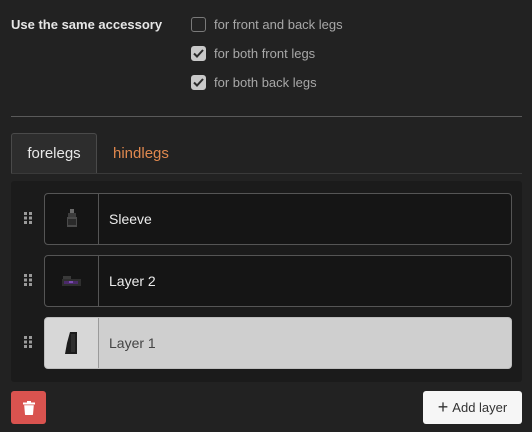 This screenshot has width=532, height=432. Describe the element at coordinates (265, 82) in the screenshot. I see `checkbox-label: for both back legs` at that location.